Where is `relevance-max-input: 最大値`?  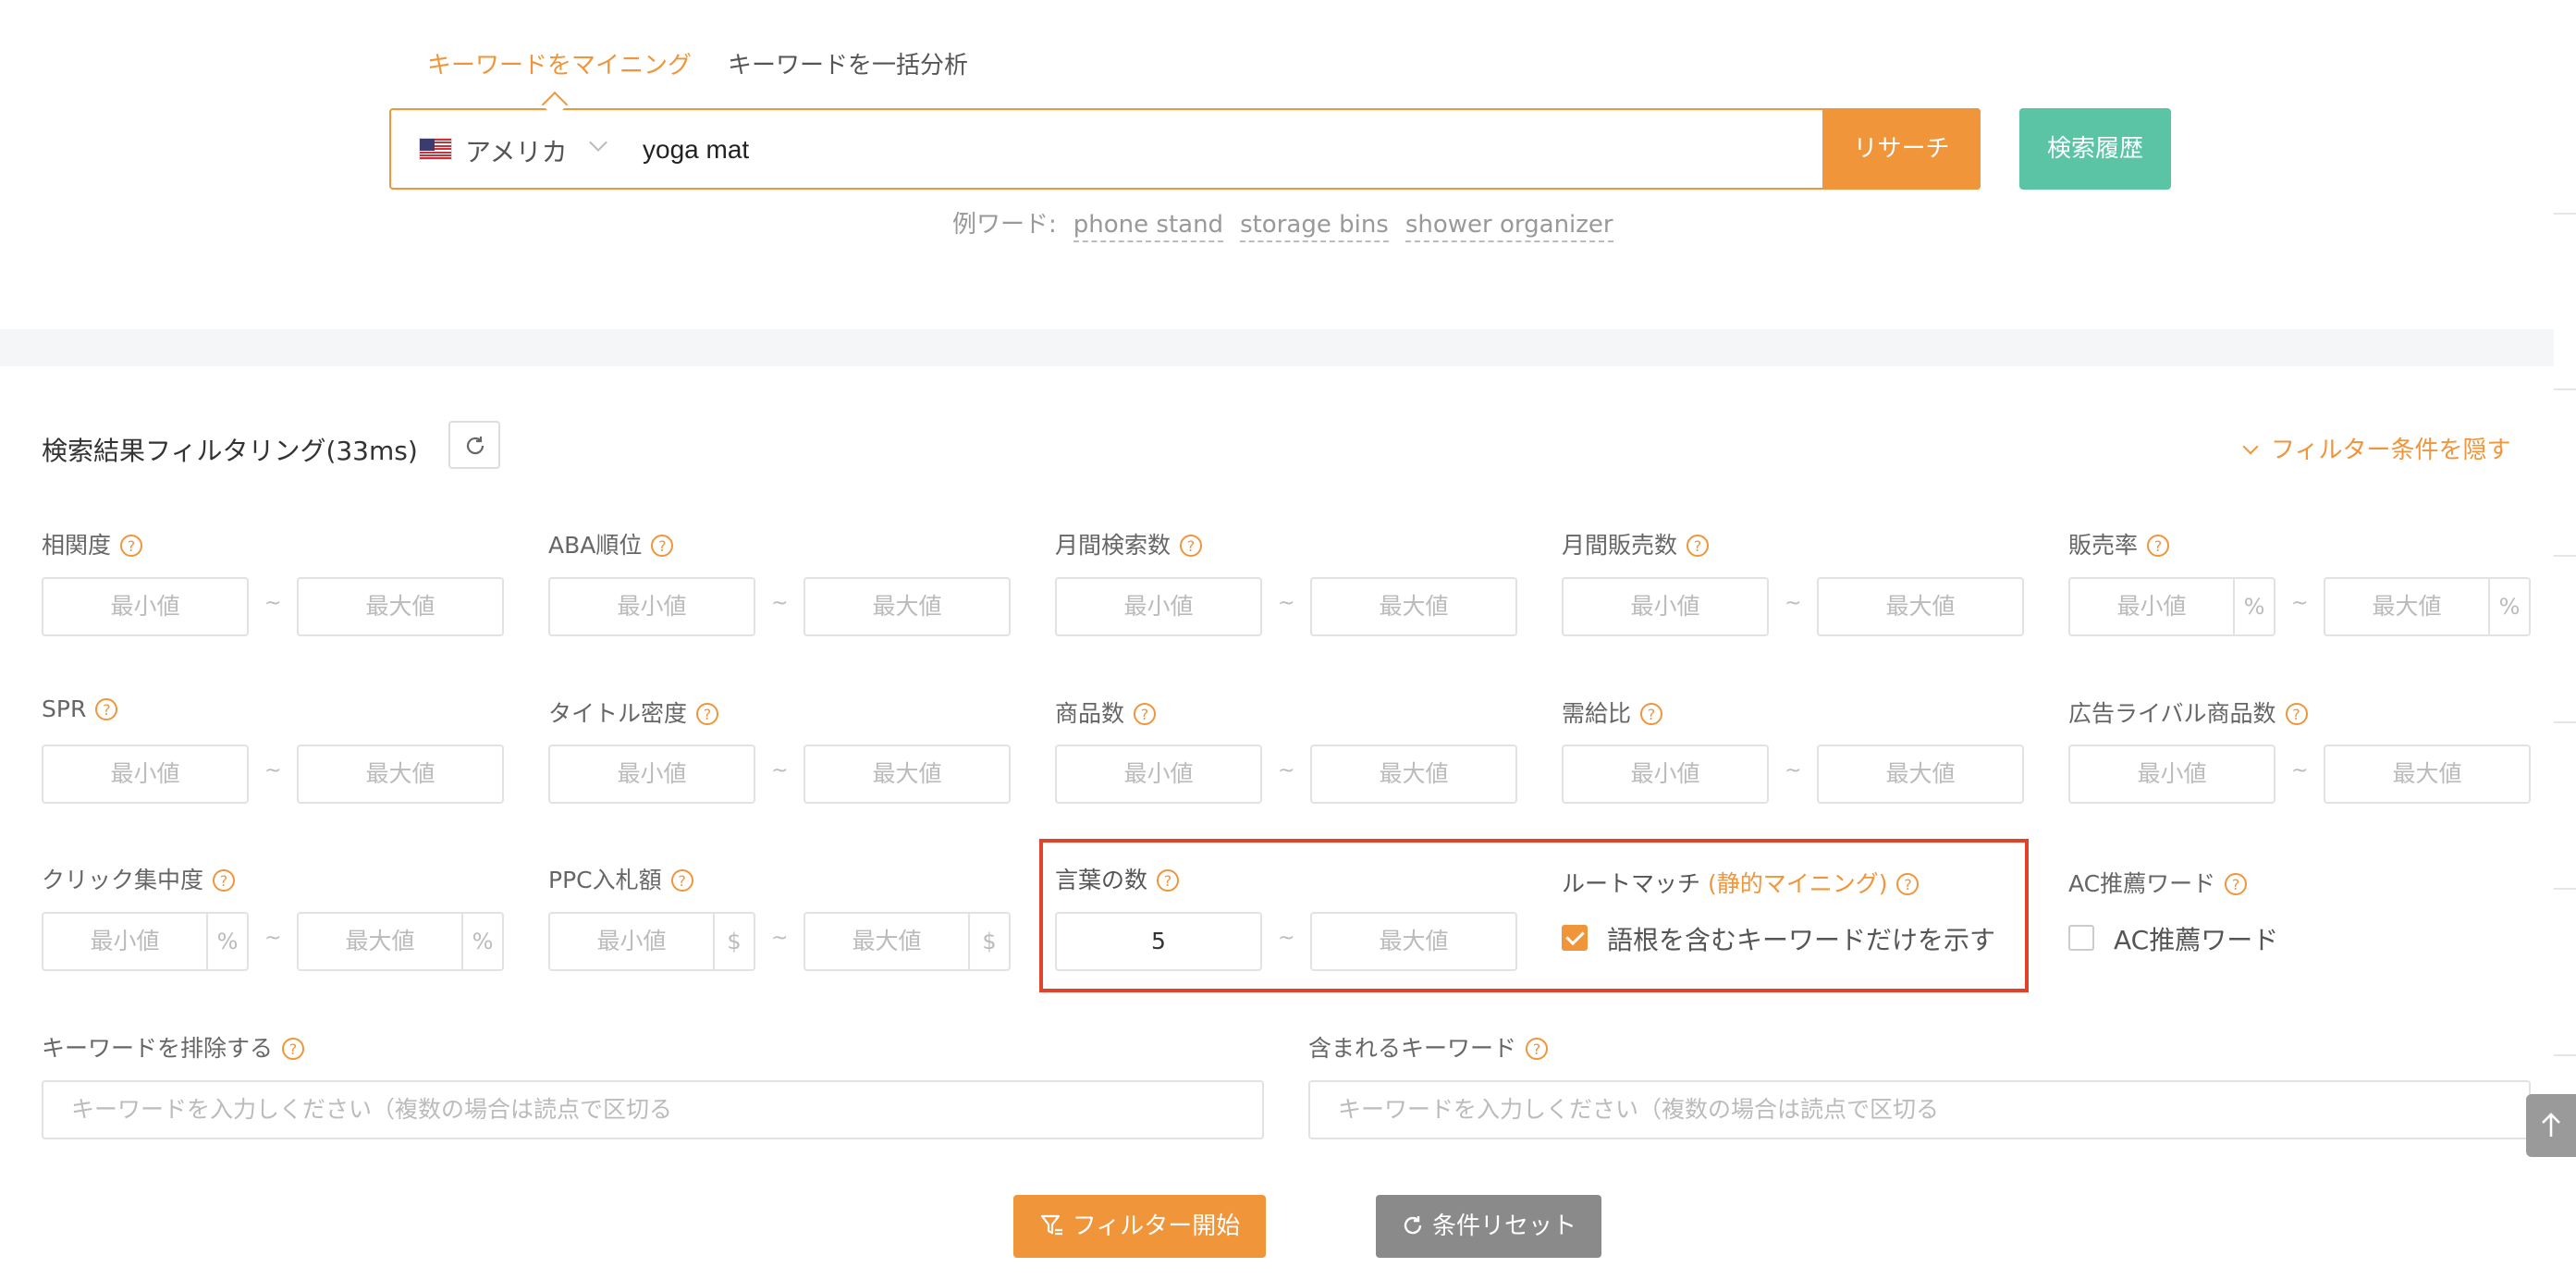
relevance-max-input: 最大値 is located at coordinates (400, 606).